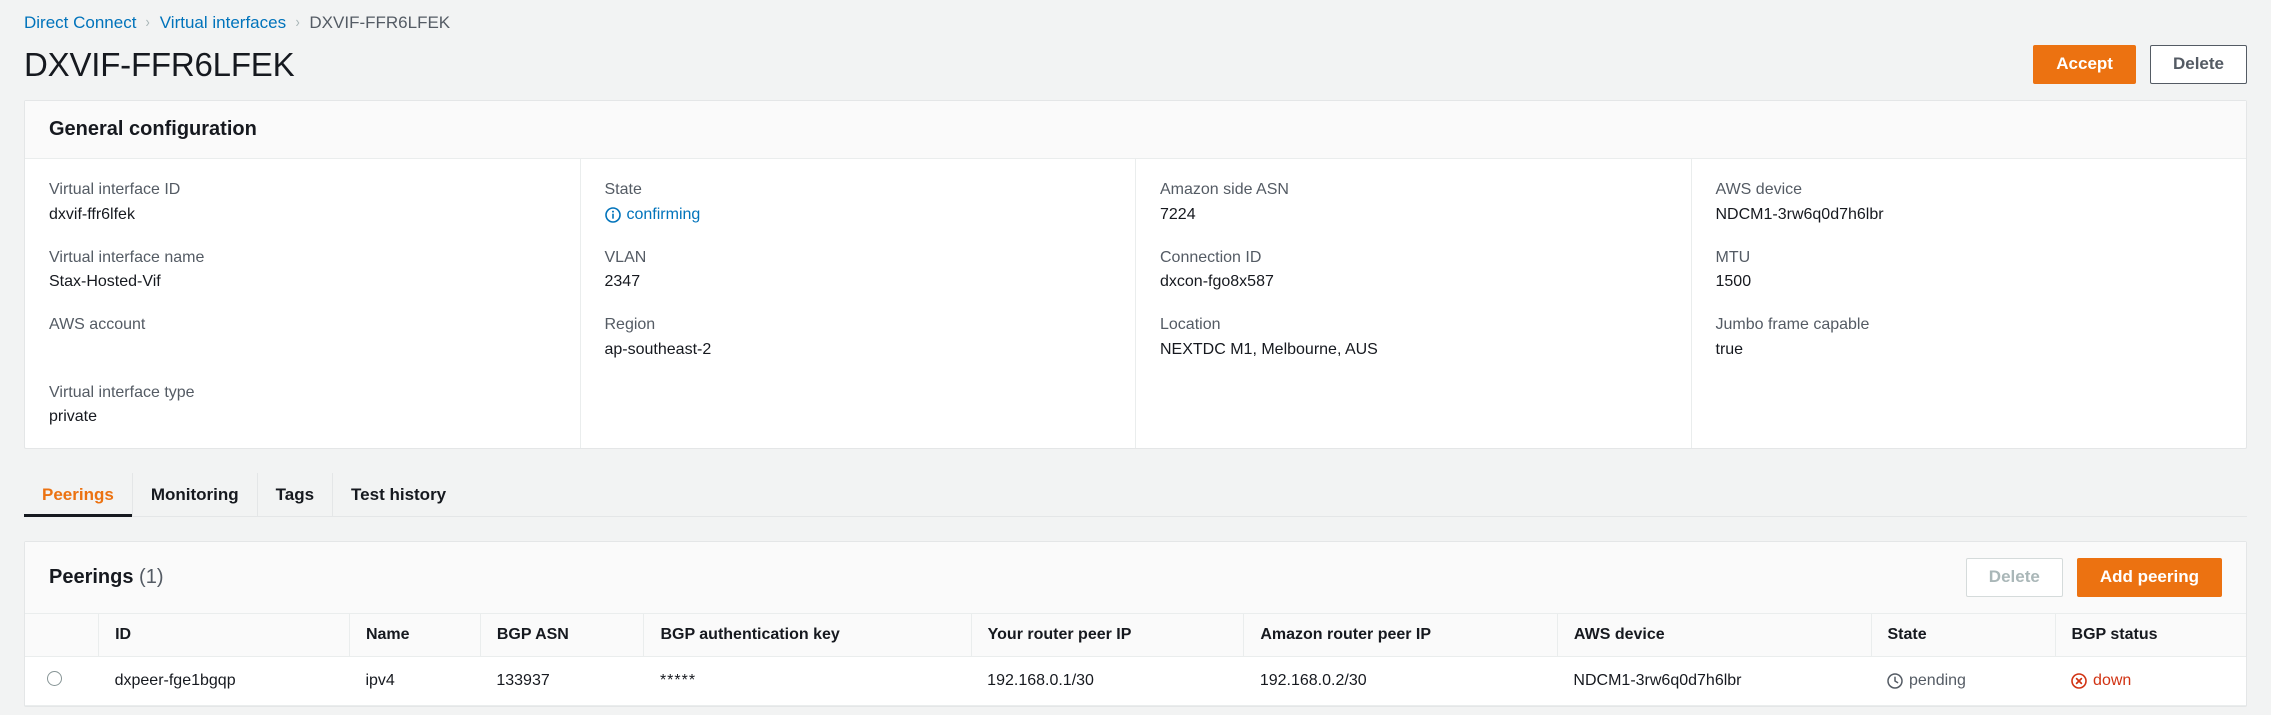 This screenshot has width=2271, height=715. What do you see at coordinates (2198, 64) in the screenshot?
I see `delete-vif-button: Delete` at bounding box center [2198, 64].